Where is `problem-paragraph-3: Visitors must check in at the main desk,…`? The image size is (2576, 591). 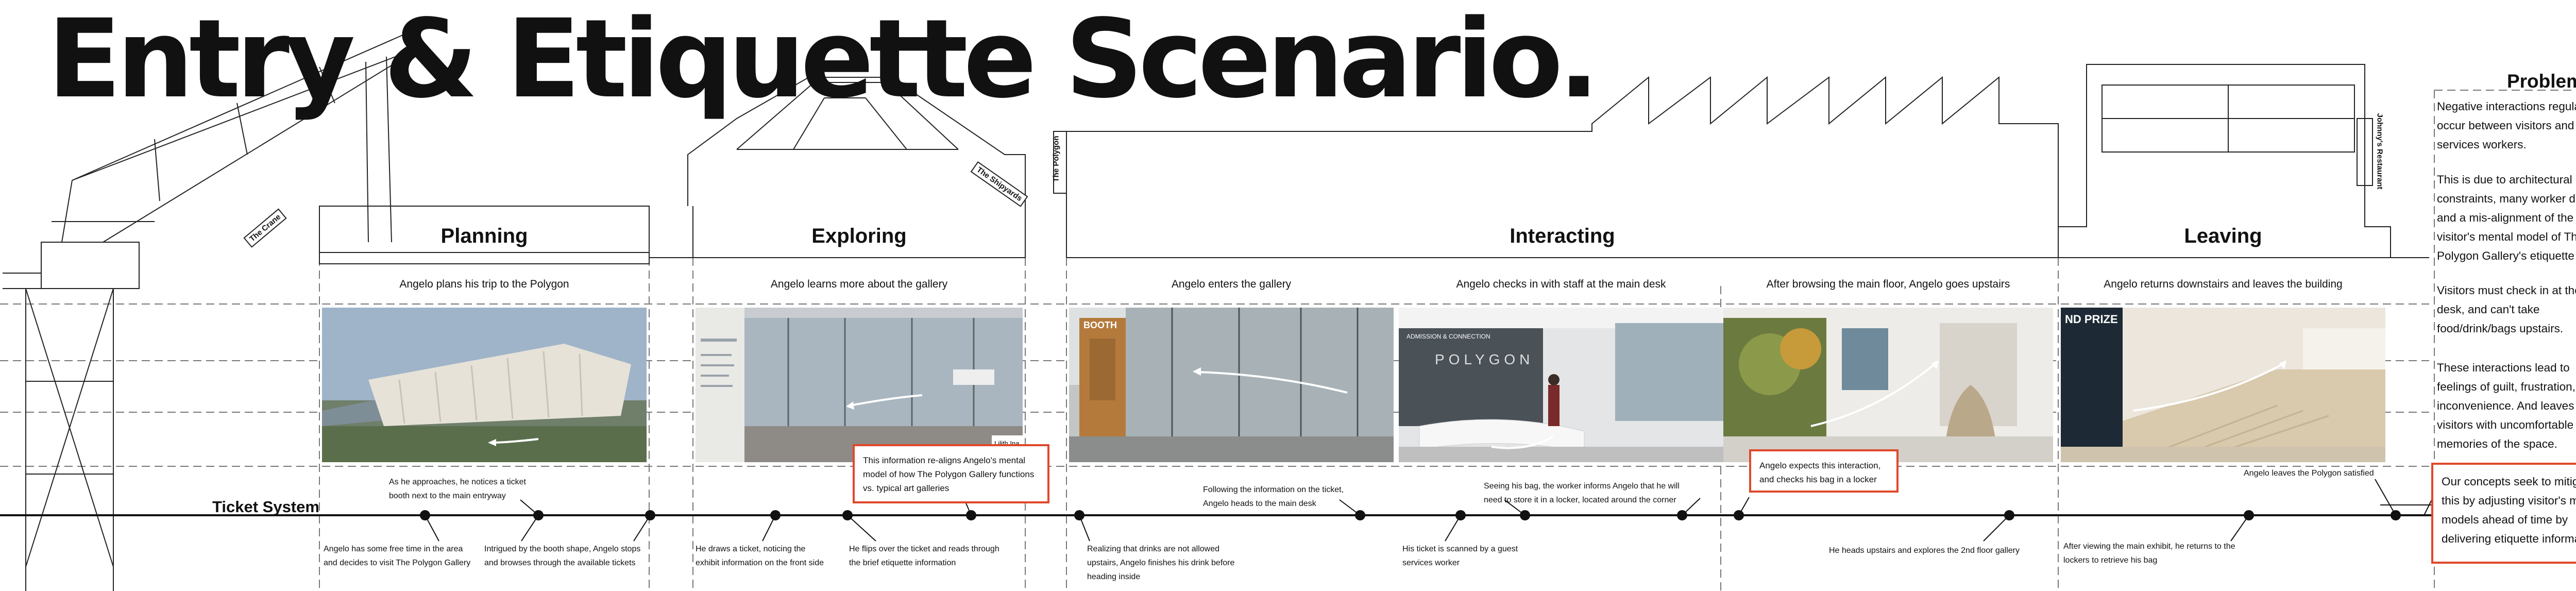
problem-paragraph-3: Visitors must check in at the main desk,… is located at coordinates (2506, 310).